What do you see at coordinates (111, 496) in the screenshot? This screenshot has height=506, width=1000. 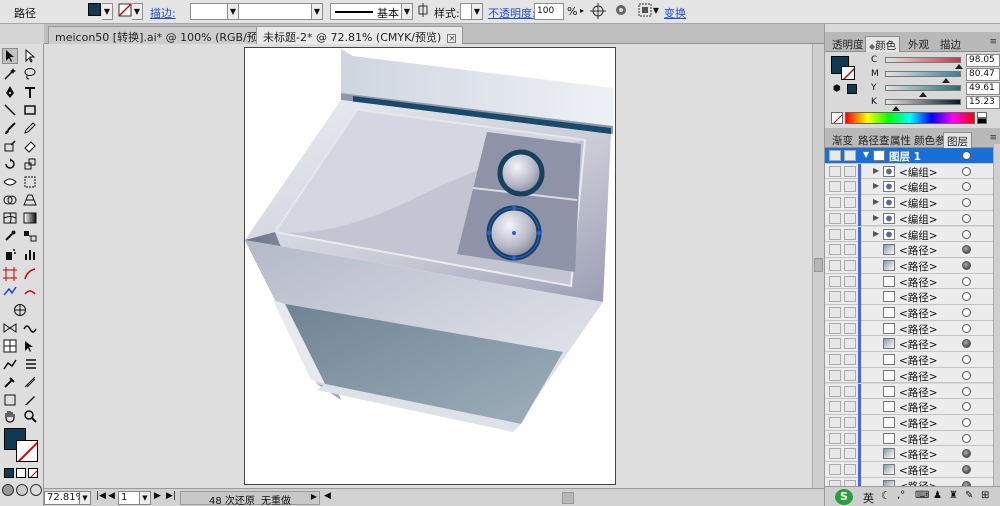 I see `prev-artboard-icon: ◀` at bounding box center [111, 496].